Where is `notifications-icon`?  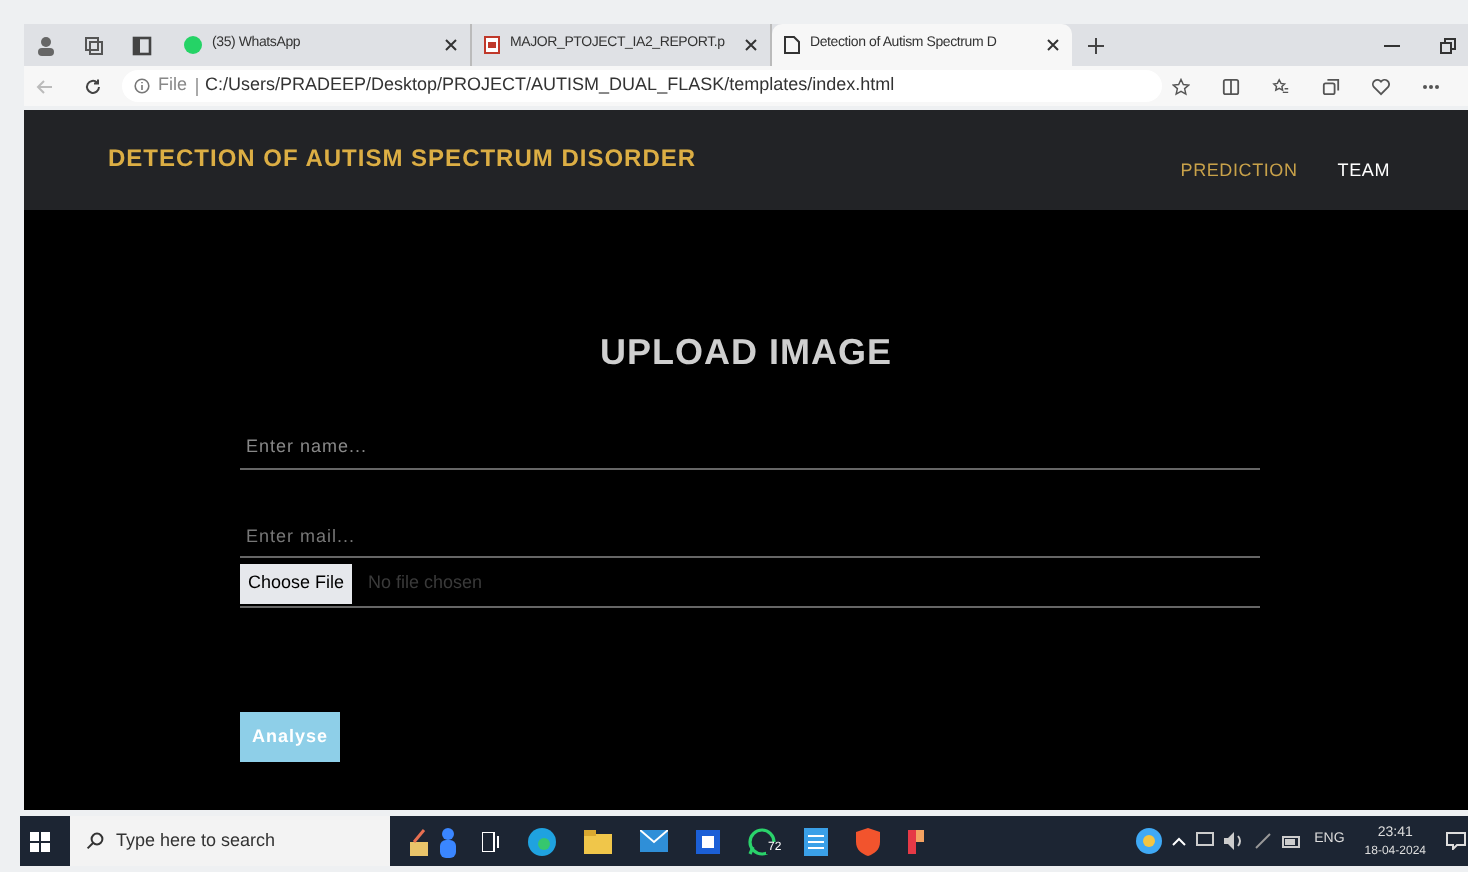
notifications-icon is located at coordinates (1456, 841).